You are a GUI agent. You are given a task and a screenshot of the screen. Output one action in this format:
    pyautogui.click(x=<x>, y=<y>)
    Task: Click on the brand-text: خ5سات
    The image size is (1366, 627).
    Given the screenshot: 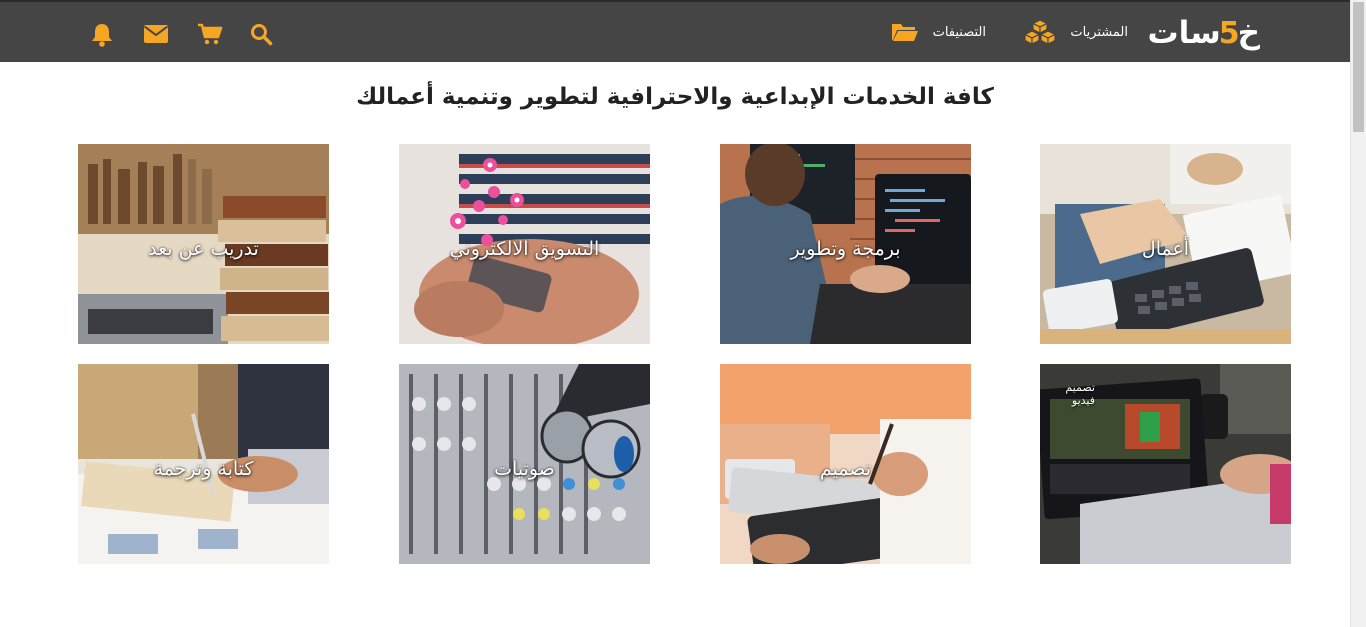 What is the action you would take?
    pyautogui.click(x=1204, y=33)
    